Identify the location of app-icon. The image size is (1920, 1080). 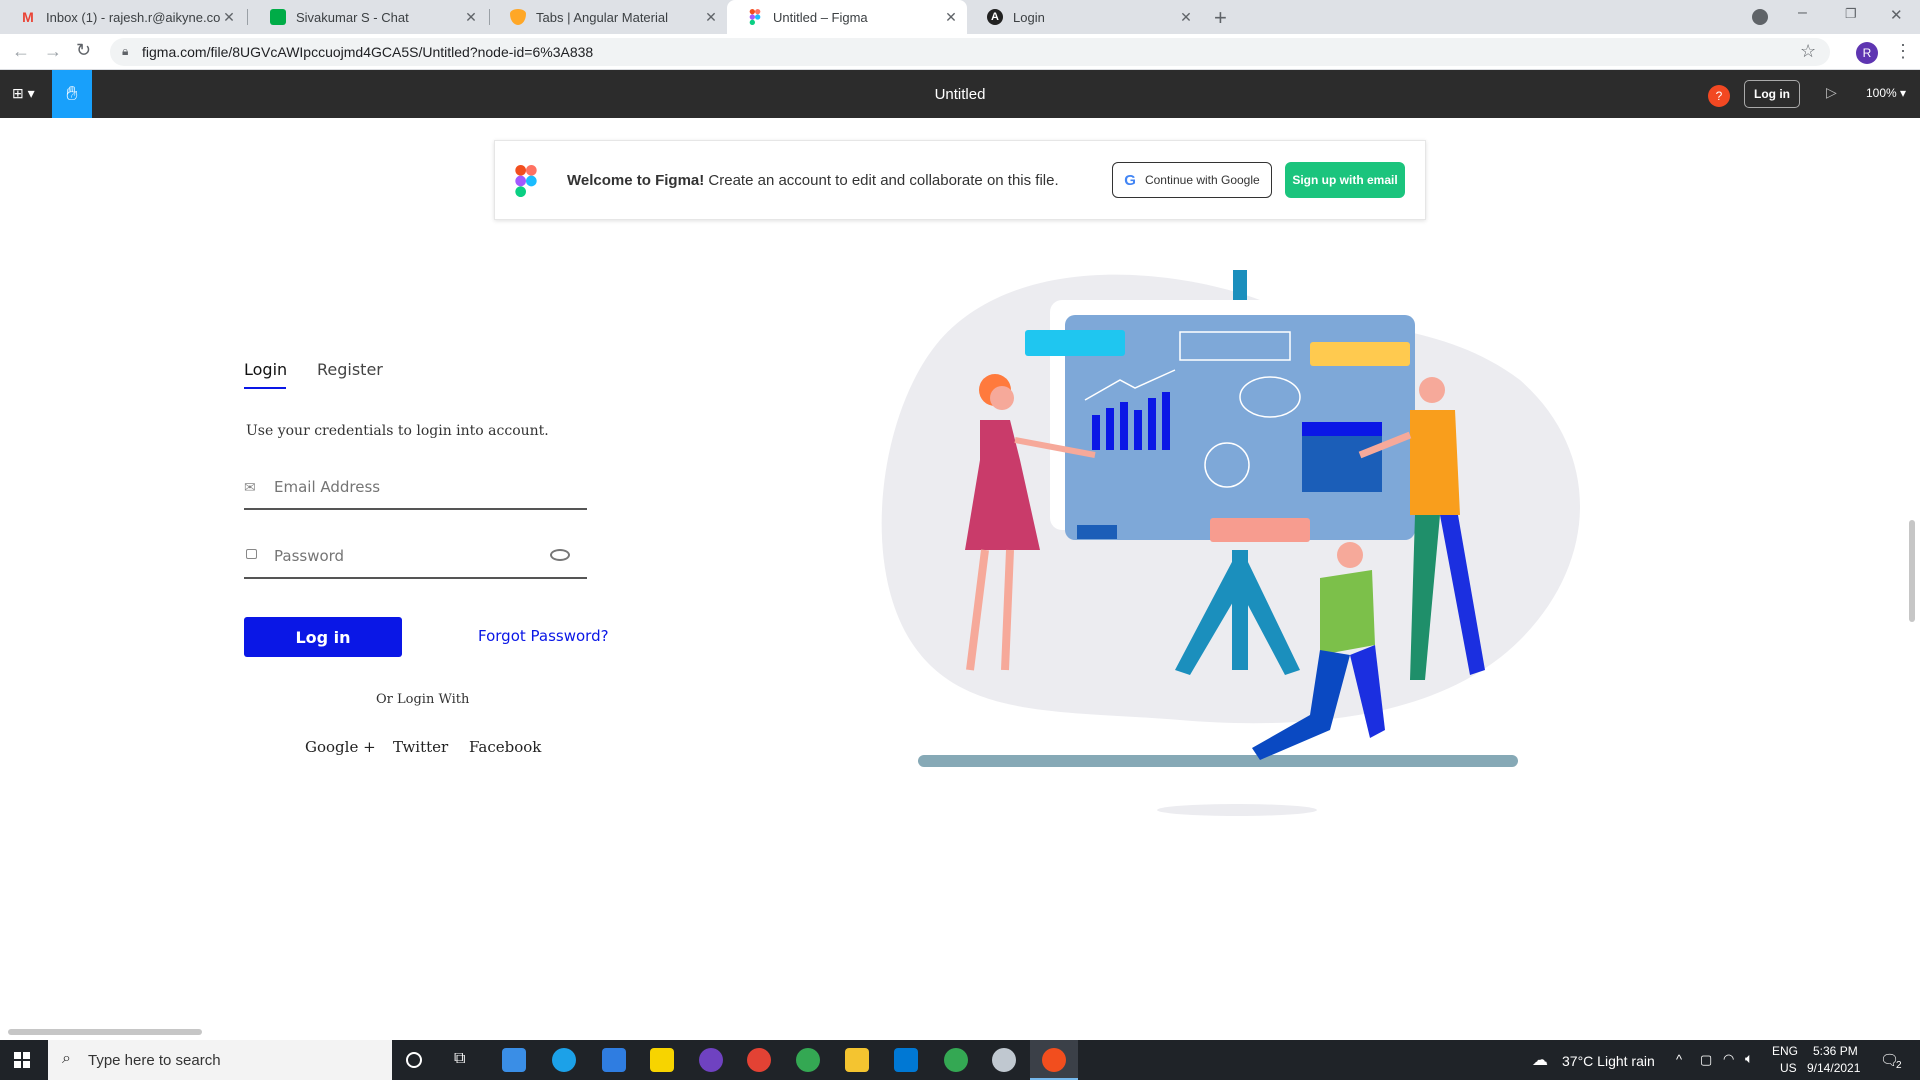
(759, 1060).